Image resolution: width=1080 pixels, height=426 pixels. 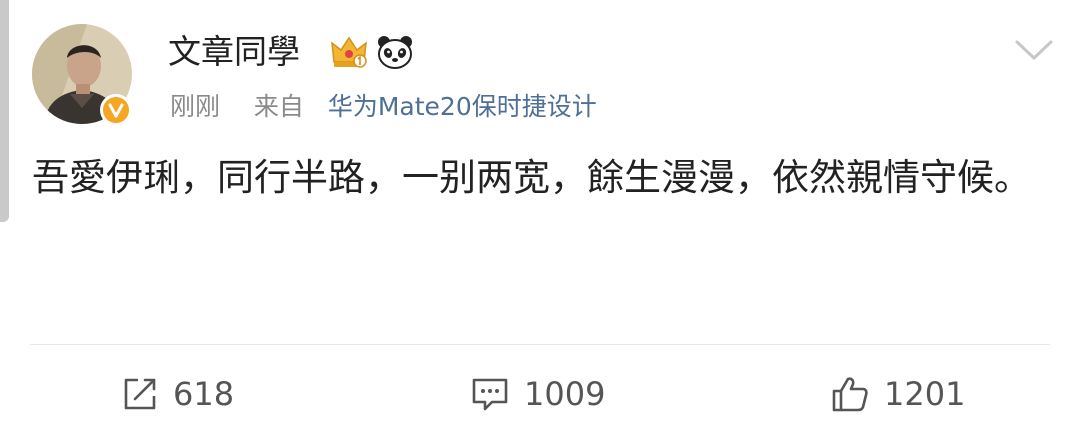 What do you see at coordinates (565, 394) in the screenshot?
I see `comment-count: 1009` at bounding box center [565, 394].